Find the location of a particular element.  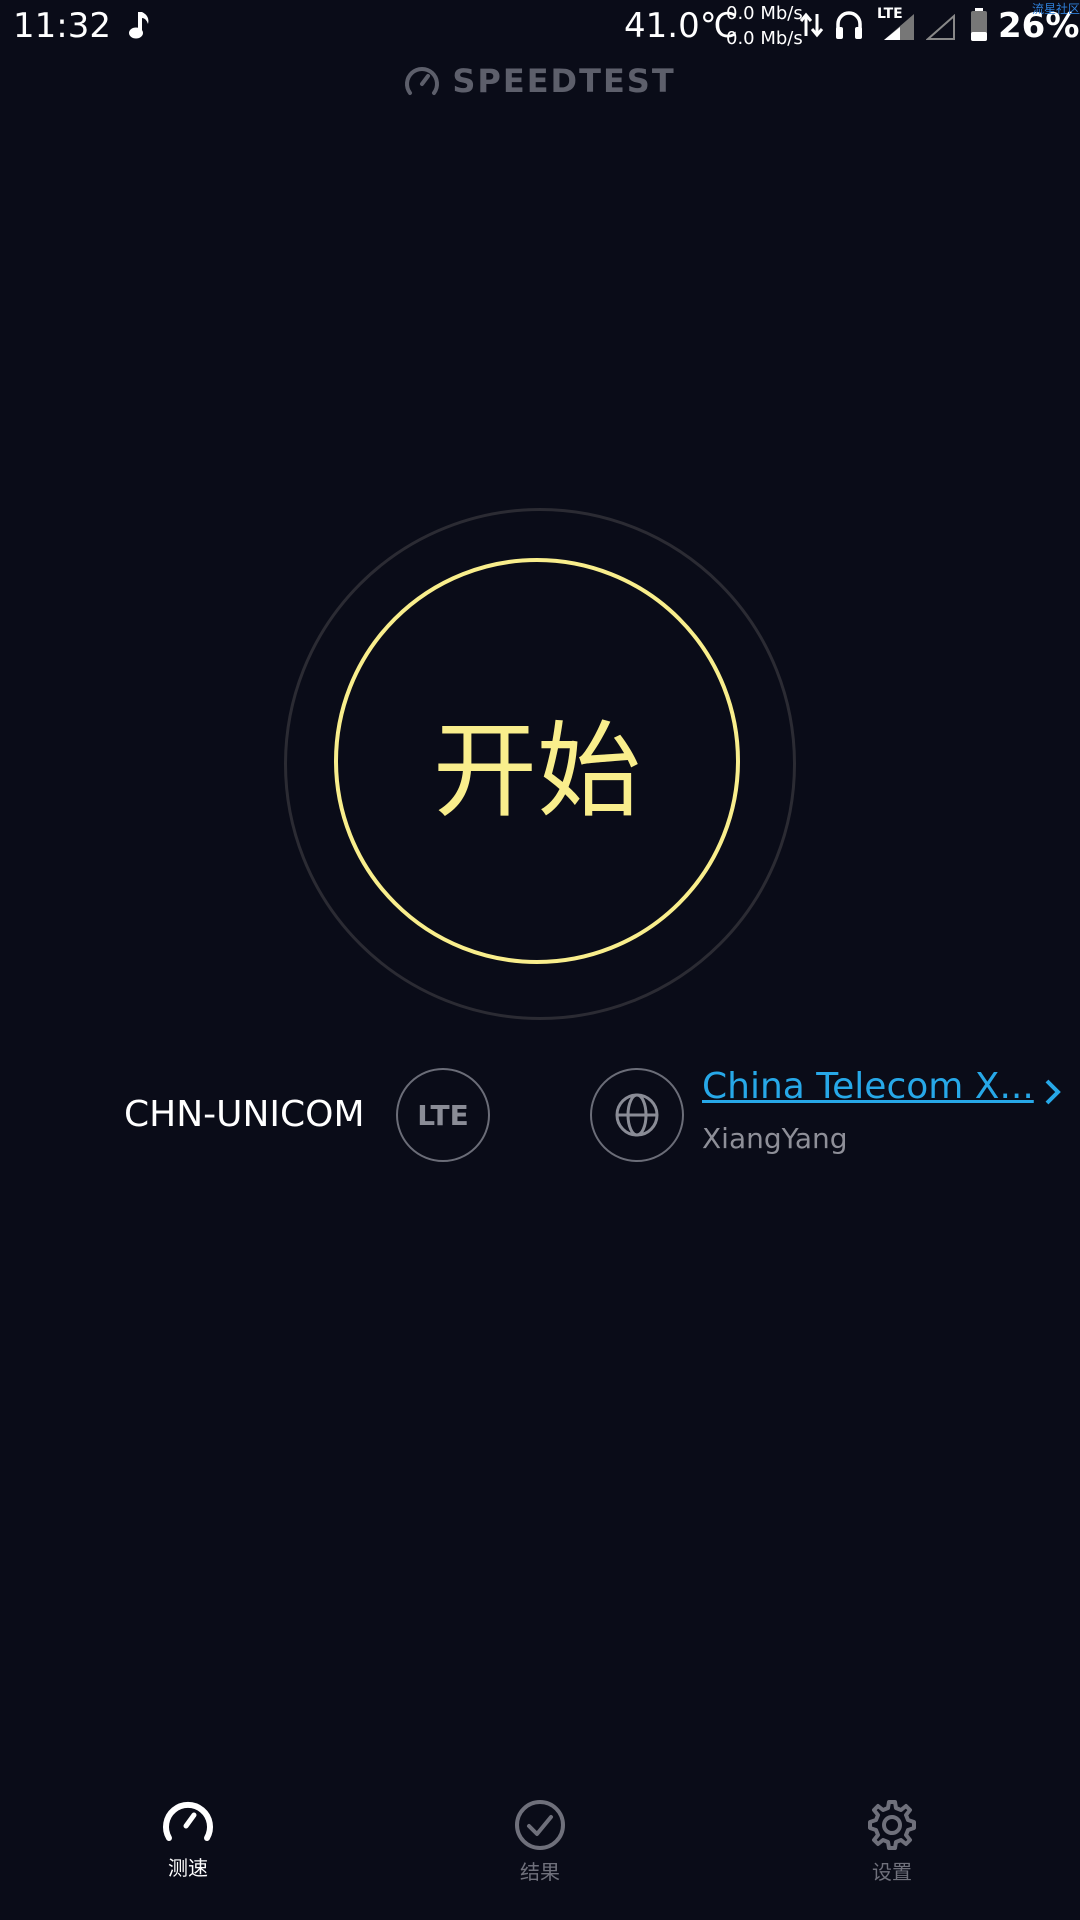

music-note-icon is located at coordinates (139, 25).